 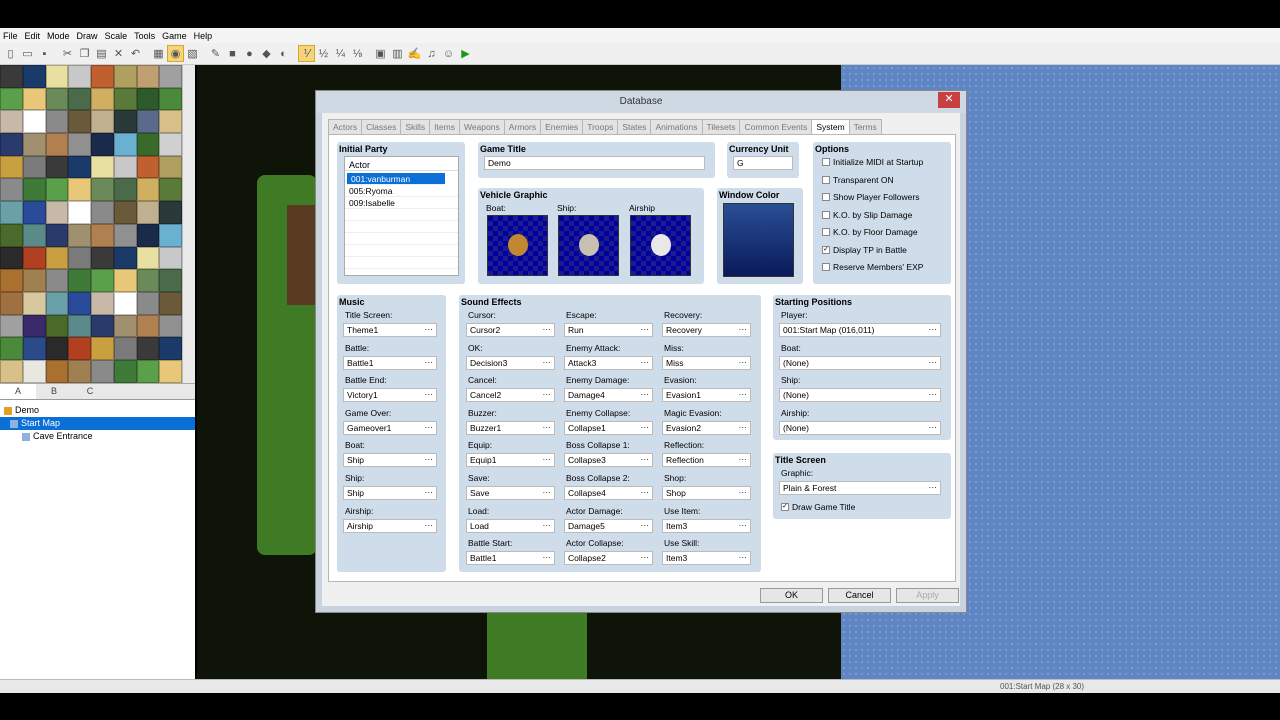 I want to click on map-layer-icon: ▦, so click(x=158, y=53).